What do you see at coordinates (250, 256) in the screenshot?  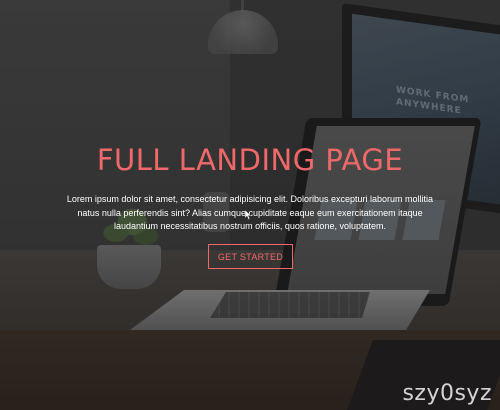 I see `get-started-button: GET STARTED` at bounding box center [250, 256].